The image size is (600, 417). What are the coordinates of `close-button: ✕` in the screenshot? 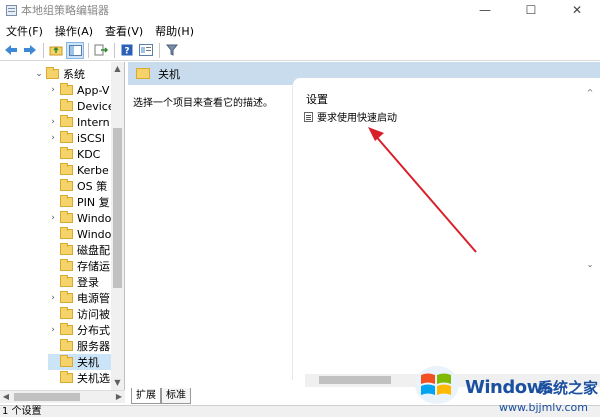 It's located at (577, 10).